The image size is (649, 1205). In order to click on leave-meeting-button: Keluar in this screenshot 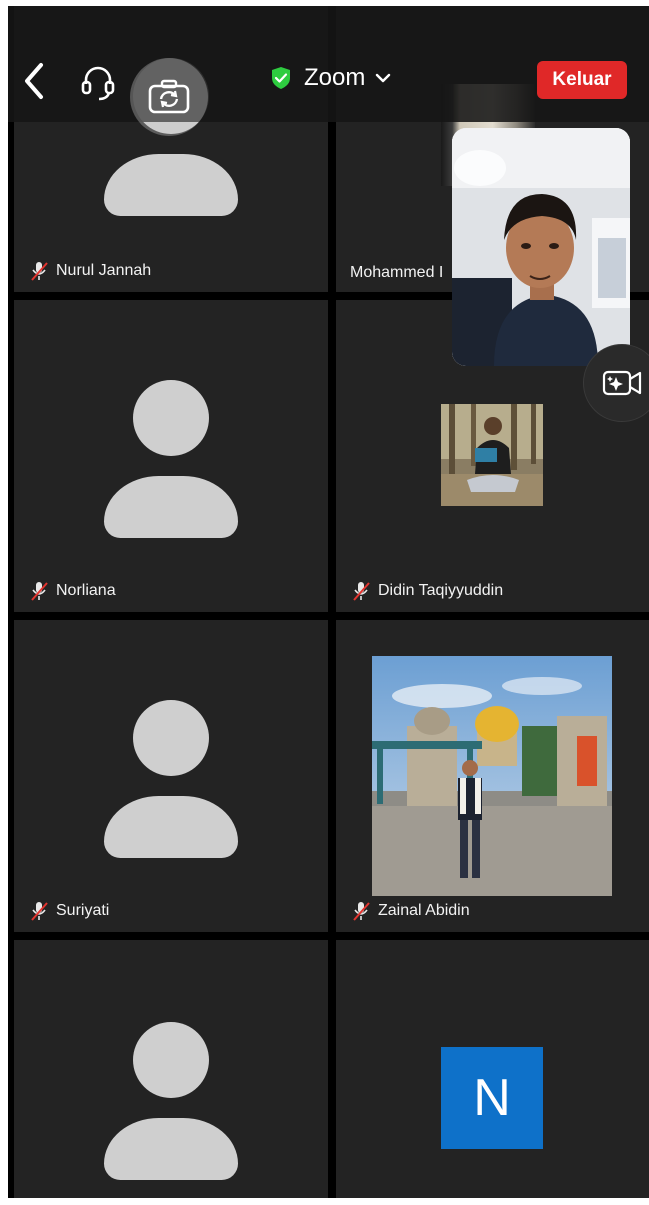, I will do `click(582, 80)`.